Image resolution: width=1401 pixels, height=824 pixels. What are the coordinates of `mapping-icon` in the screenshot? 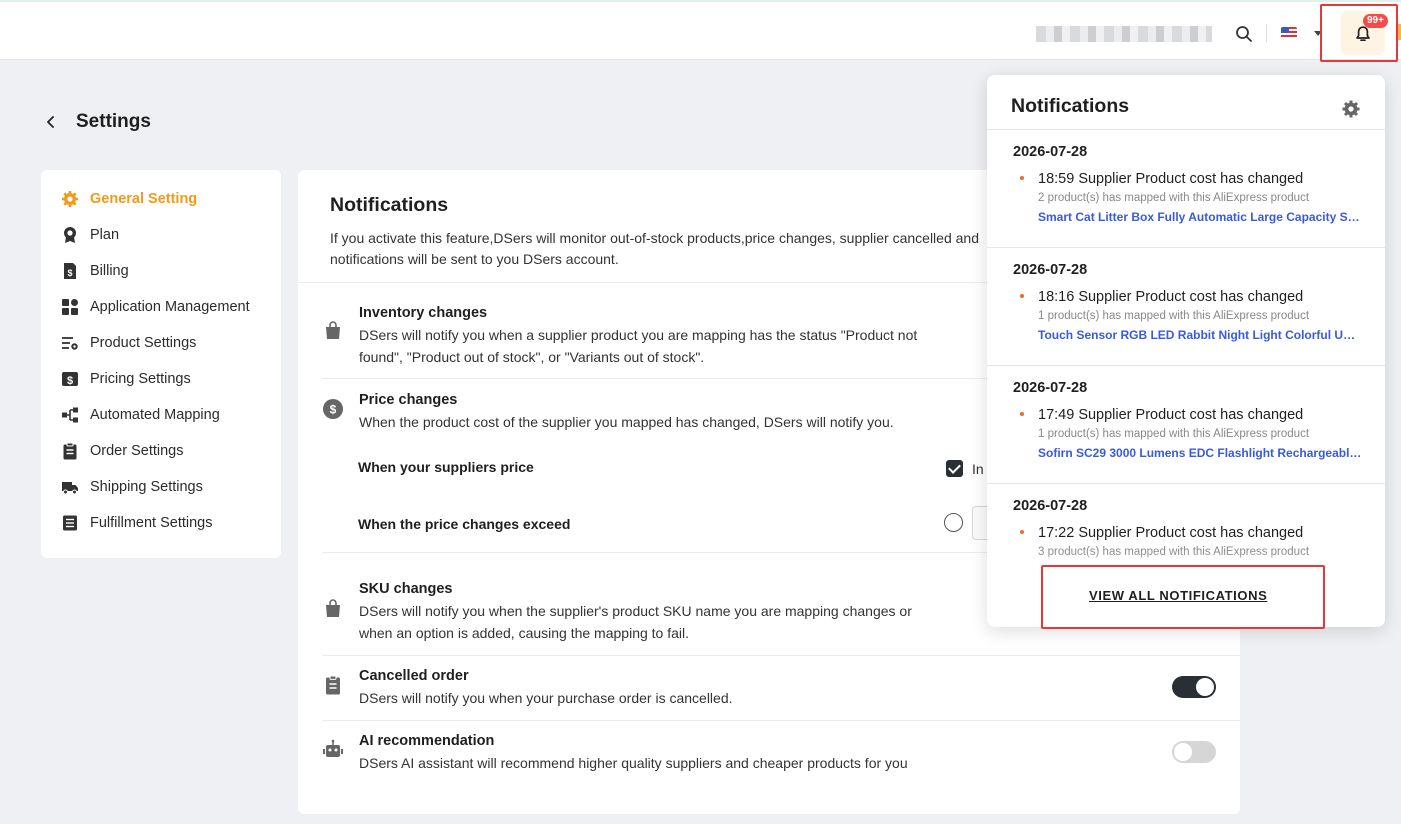 It's located at (70, 415).